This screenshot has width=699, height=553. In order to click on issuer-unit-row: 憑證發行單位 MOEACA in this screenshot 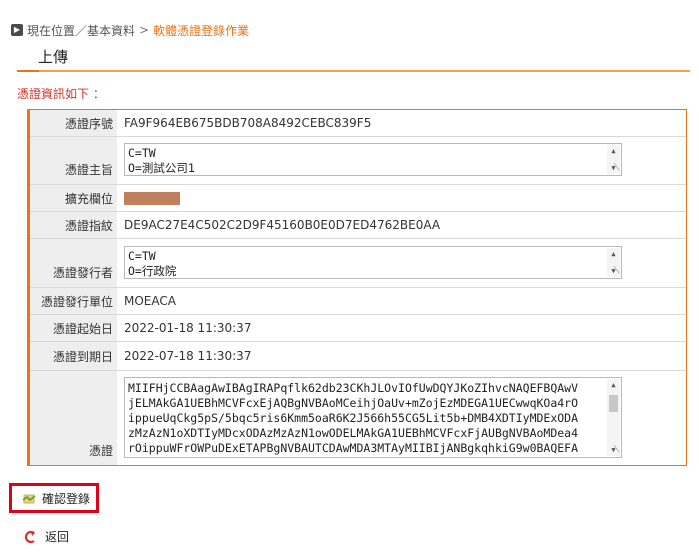, I will do `click(358, 301)`.